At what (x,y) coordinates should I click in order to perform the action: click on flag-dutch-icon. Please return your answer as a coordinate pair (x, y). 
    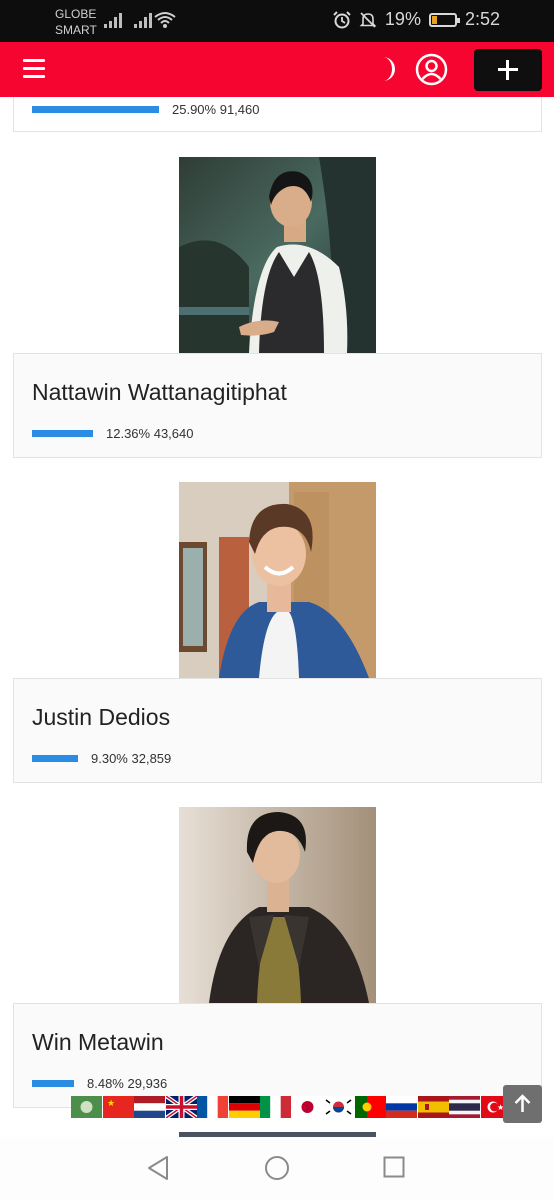
    Looking at the image, I should click on (149, 1107).